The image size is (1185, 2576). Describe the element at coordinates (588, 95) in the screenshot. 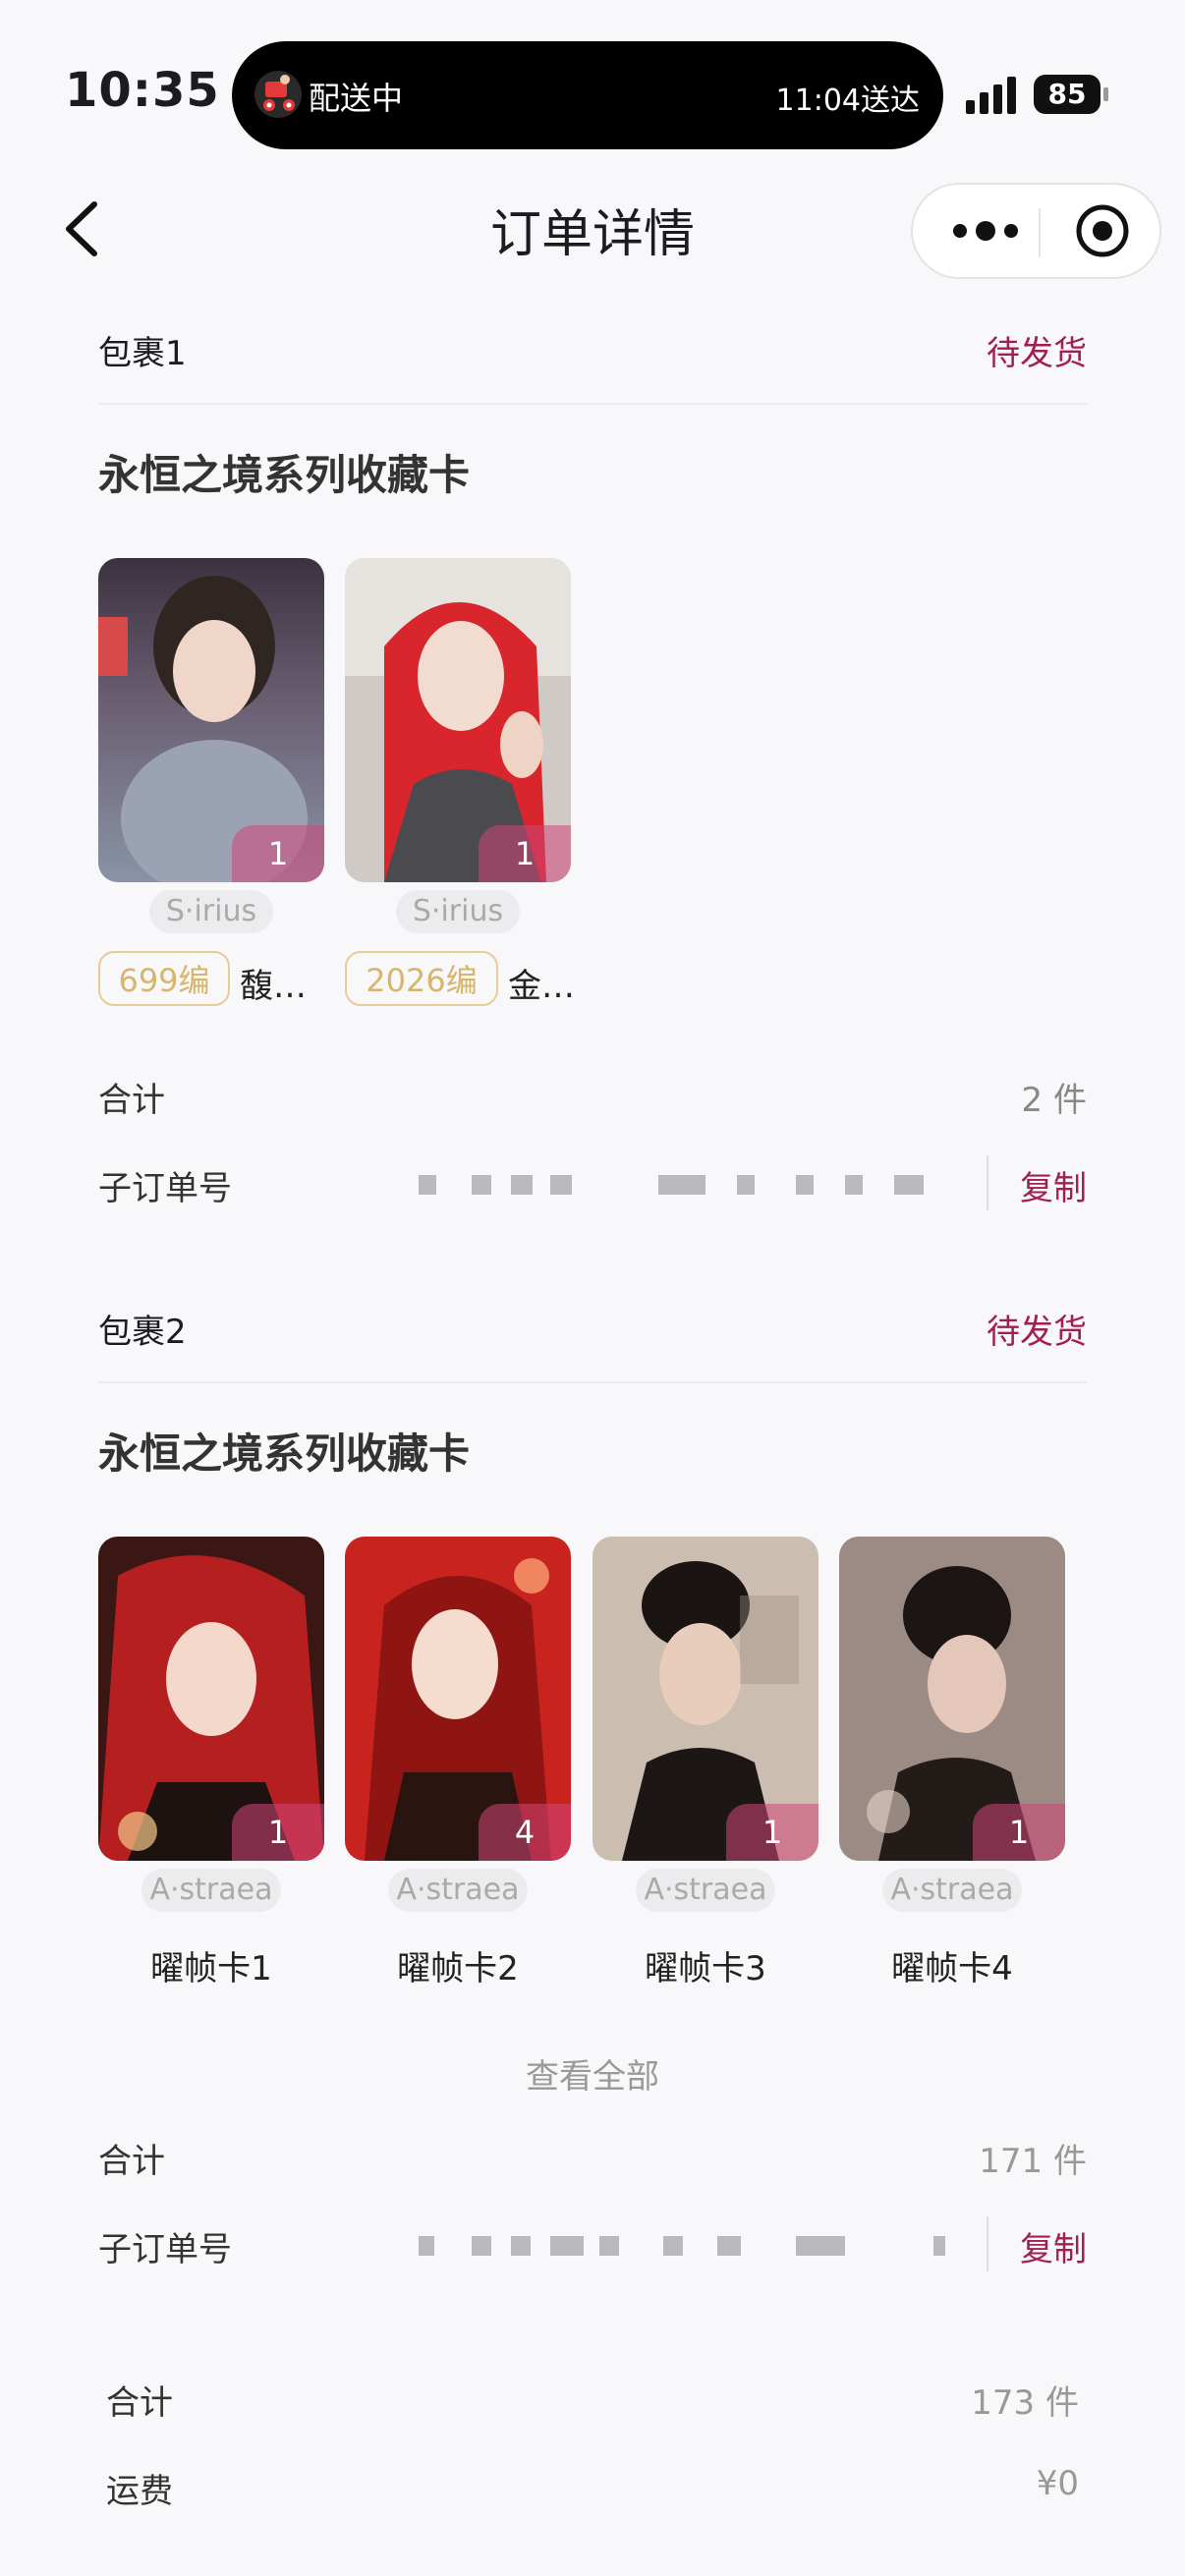

I see `dynamic-island-delivery: 配送中 11:04送达` at that location.